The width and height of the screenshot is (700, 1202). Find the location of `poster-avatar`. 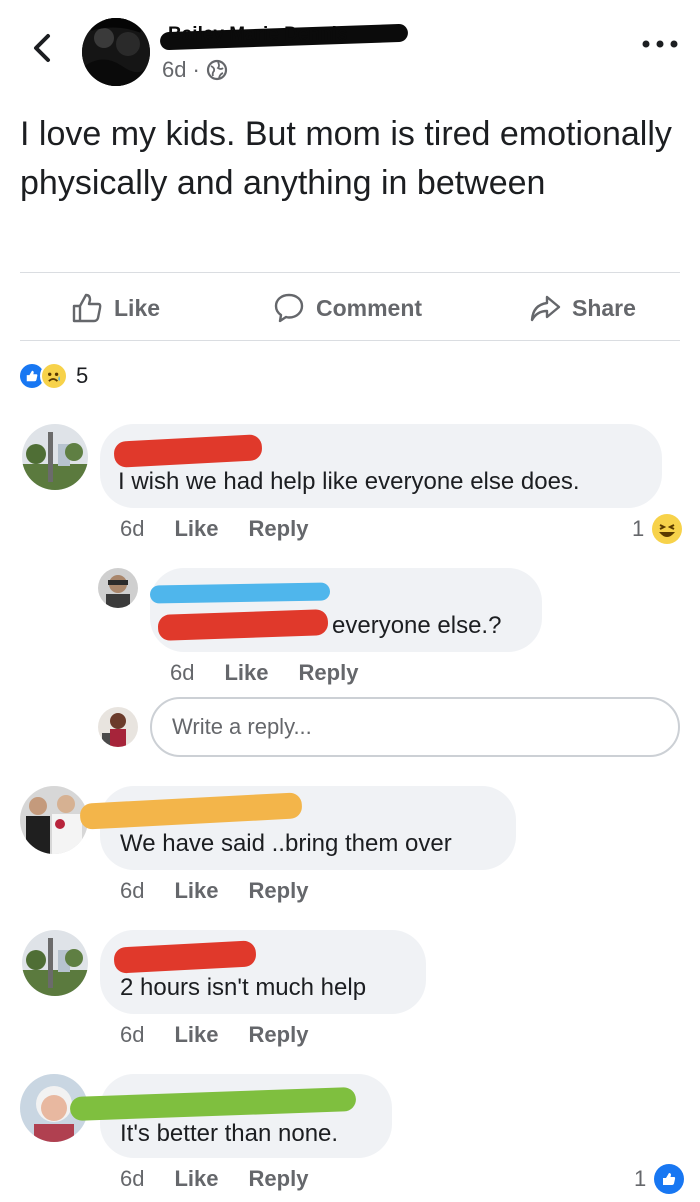

poster-avatar is located at coordinates (116, 52).